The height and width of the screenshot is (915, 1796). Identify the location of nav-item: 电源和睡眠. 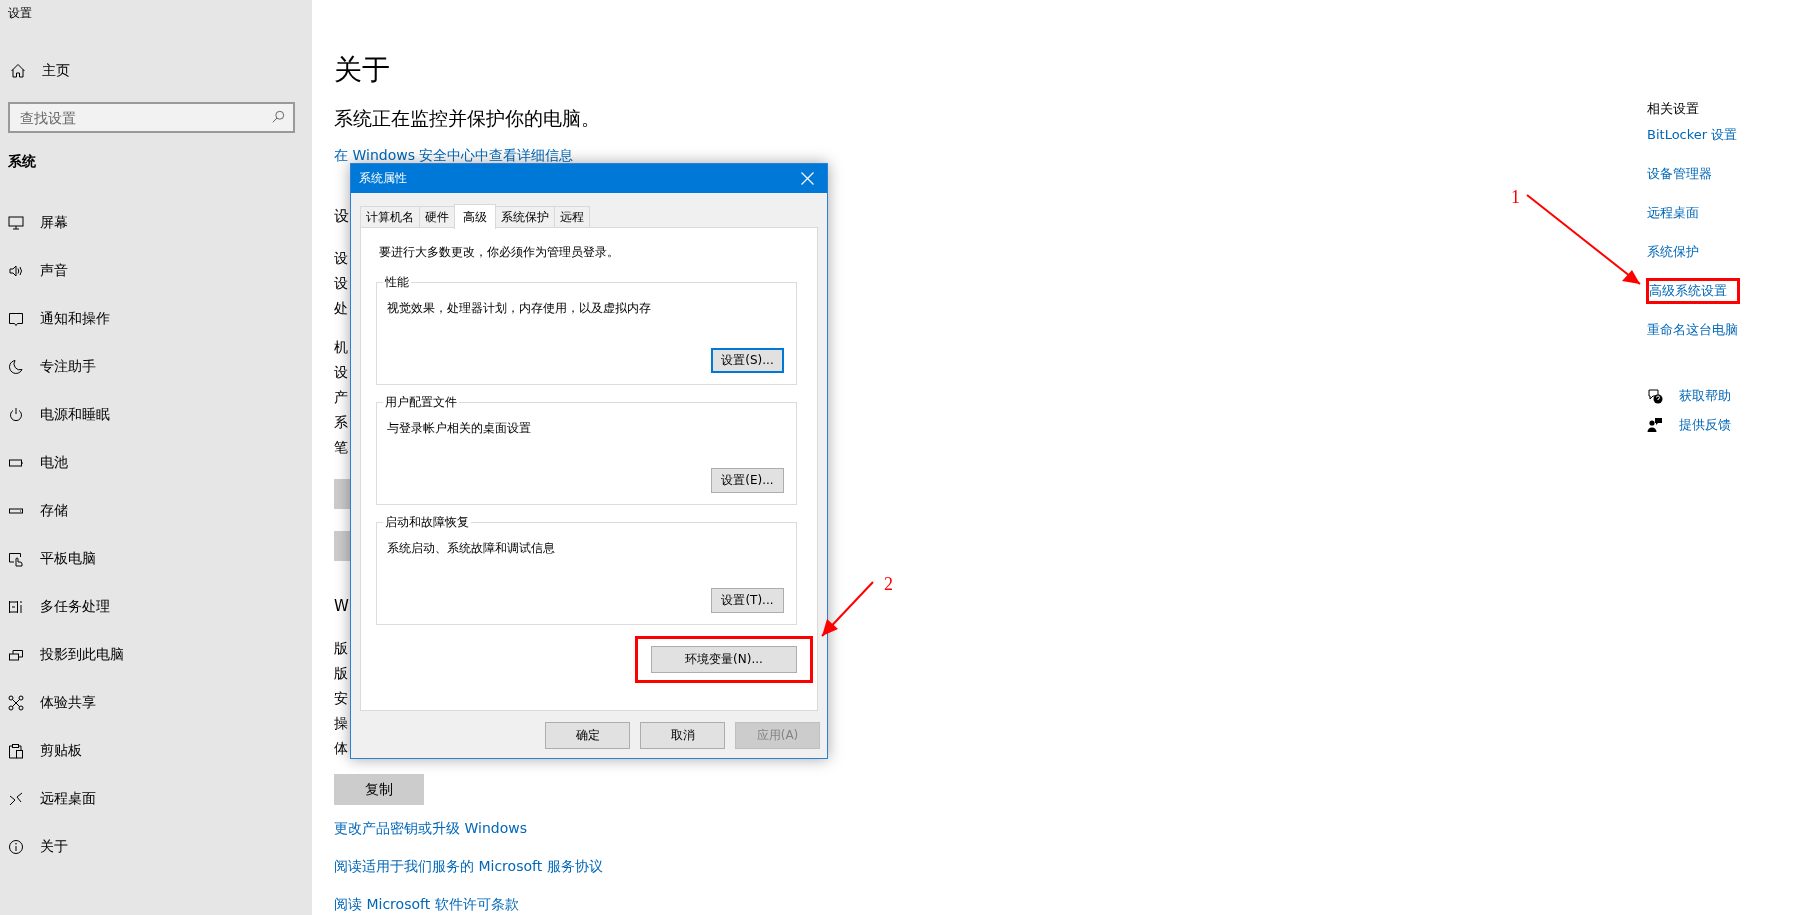
(160, 415).